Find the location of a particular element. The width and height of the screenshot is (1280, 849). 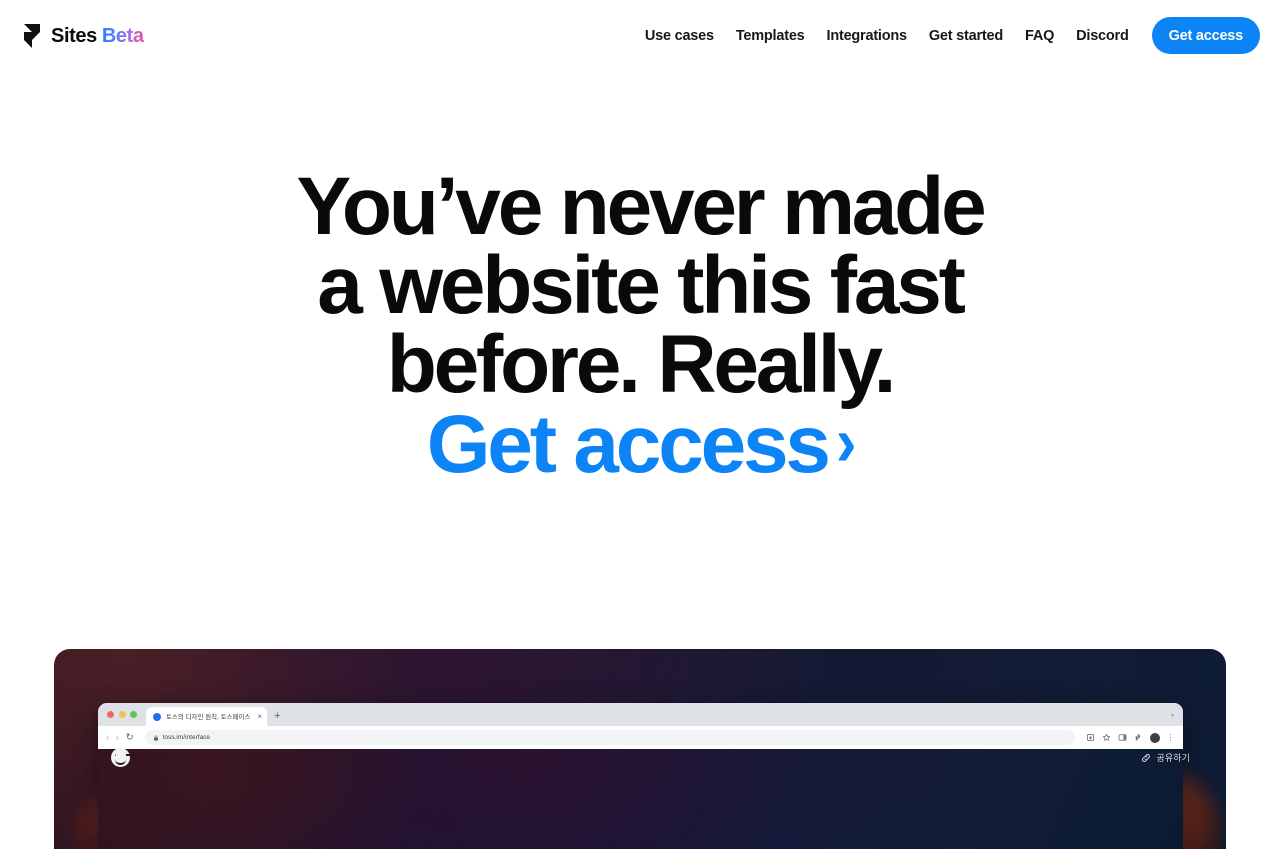

minimize-window-icon is located at coordinates (122, 714).